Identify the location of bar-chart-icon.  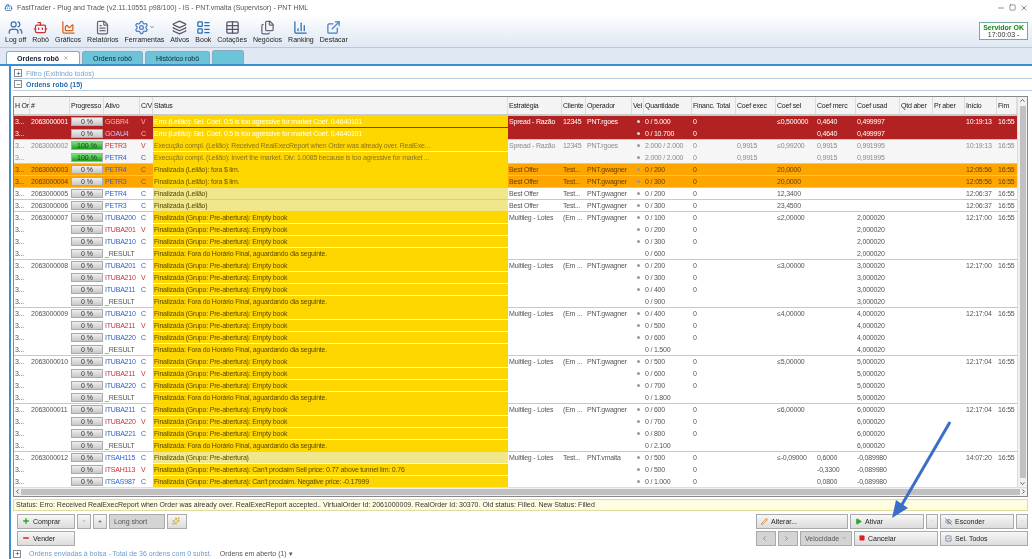
(301, 27).